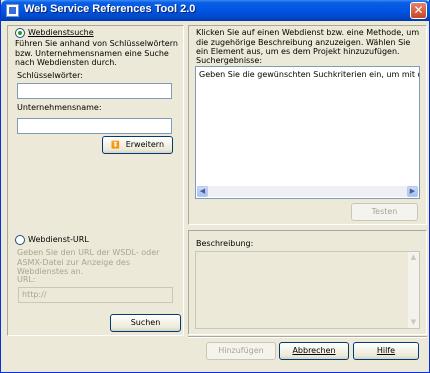 This screenshot has height=373, width=430. What do you see at coordinates (58, 240) in the screenshot?
I see `url-radio-label: Webdienst-URL` at bounding box center [58, 240].